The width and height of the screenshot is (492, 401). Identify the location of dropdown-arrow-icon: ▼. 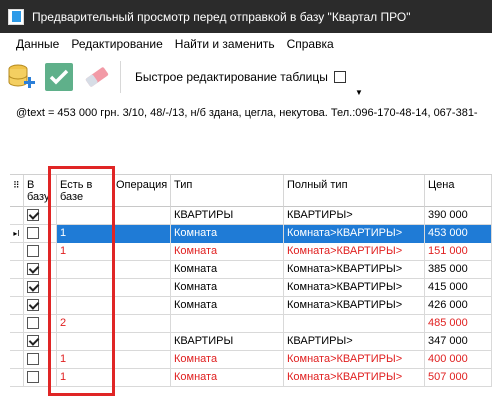
(359, 92).